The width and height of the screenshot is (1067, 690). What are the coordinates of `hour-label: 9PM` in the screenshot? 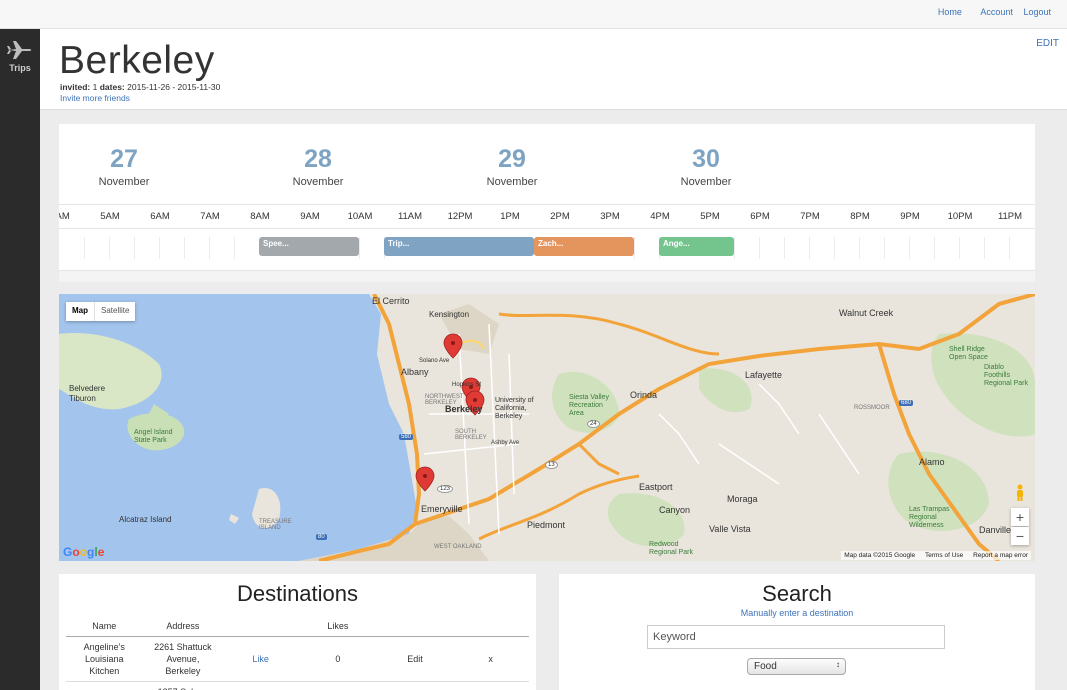 It's located at (910, 216).